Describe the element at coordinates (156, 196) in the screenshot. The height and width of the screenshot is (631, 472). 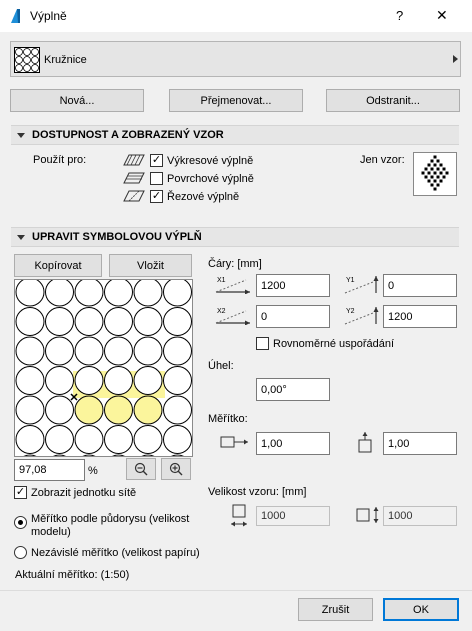
I see `cut-fill-checkbox: ✓` at that location.